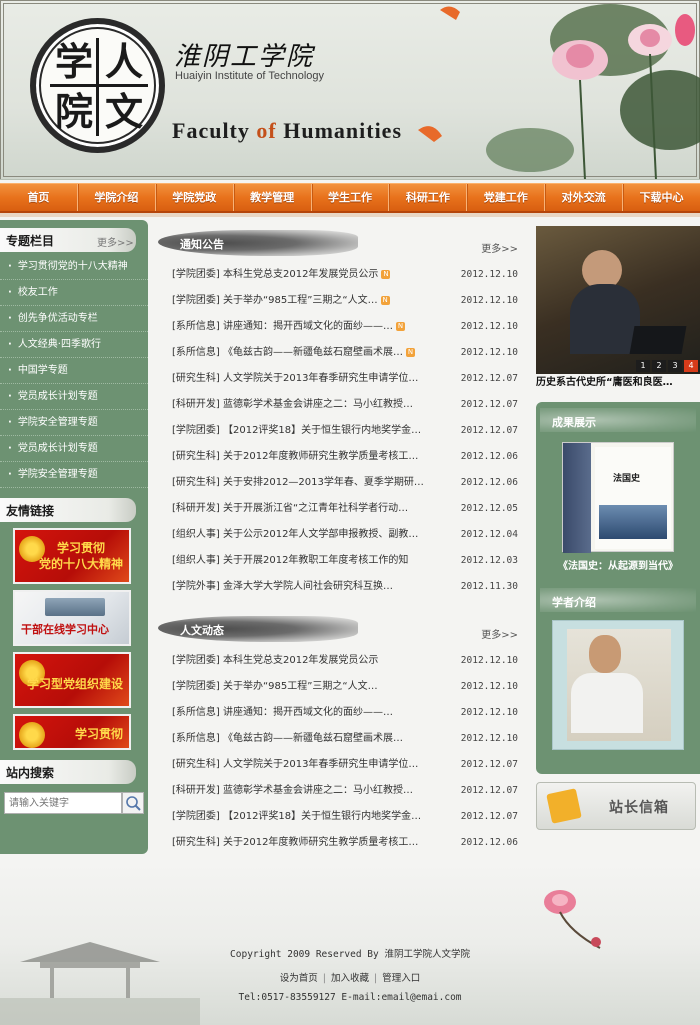 The height and width of the screenshot is (1025, 700). I want to click on banner-link-18th-congress: 学习贯彻 党的十八大精神, so click(72, 556).